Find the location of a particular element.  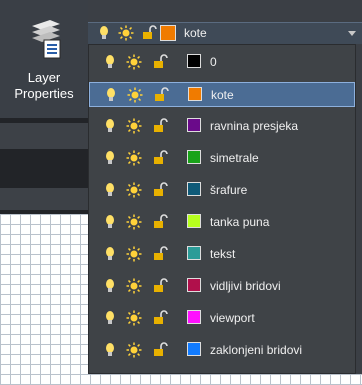

left-panel-bar is located at coordinates (44, 136).